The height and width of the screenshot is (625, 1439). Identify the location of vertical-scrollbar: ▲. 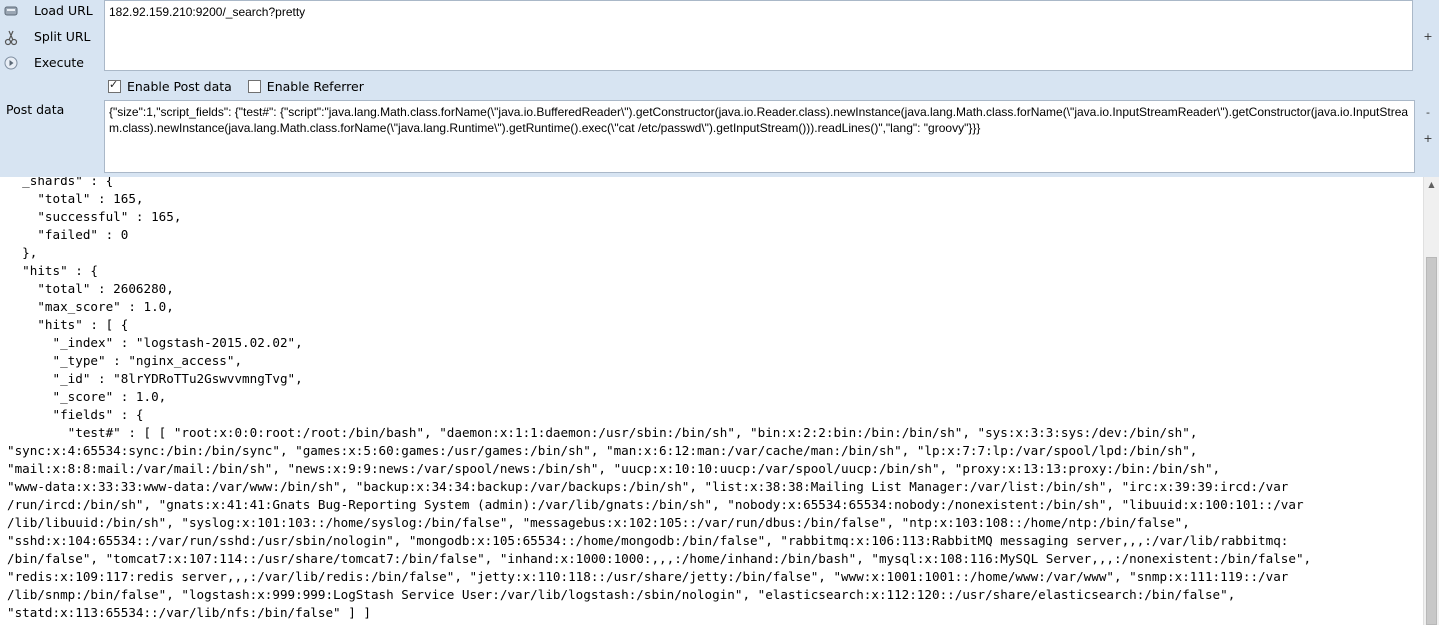
(1431, 401).